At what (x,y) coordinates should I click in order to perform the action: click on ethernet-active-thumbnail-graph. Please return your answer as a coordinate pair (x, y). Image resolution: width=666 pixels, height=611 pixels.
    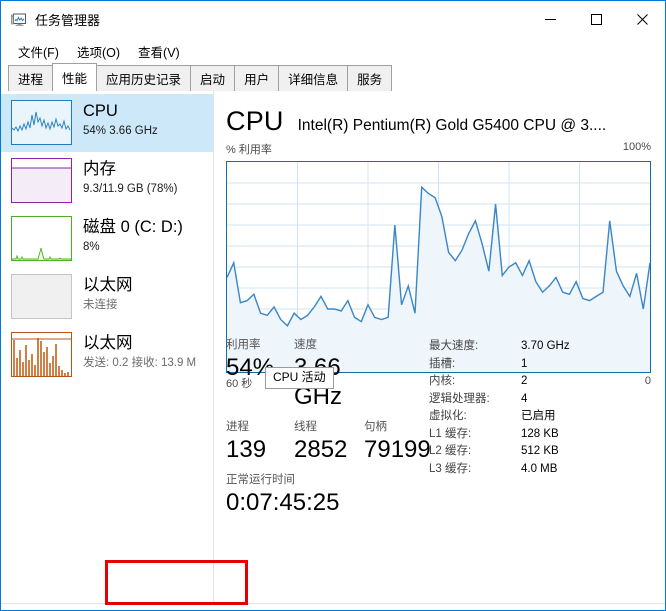
    Looking at the image, I should click on (41, 354).